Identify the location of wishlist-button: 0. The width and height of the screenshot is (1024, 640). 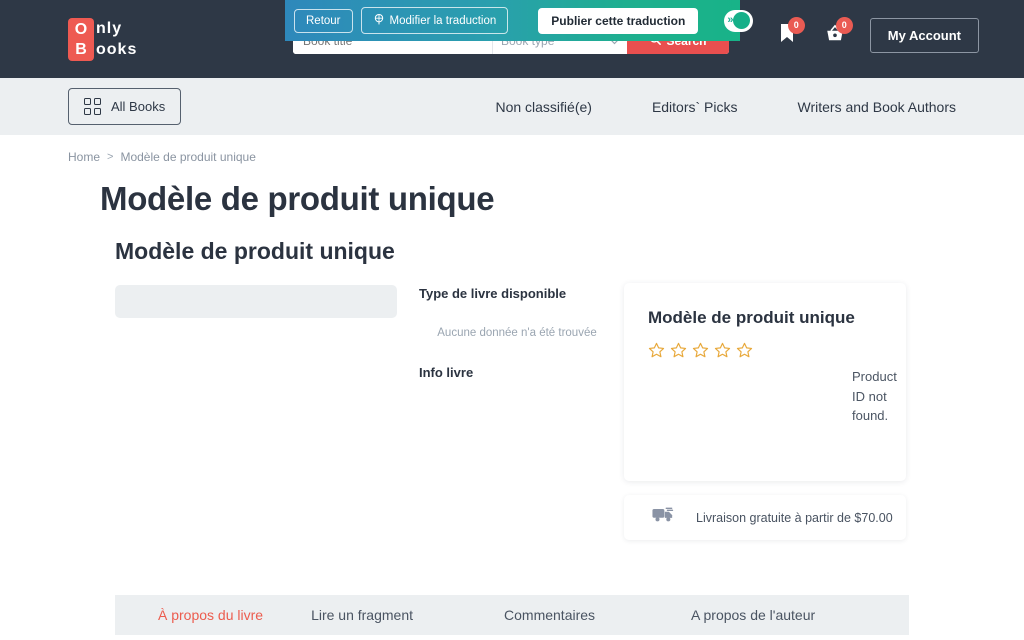
(787, 34).